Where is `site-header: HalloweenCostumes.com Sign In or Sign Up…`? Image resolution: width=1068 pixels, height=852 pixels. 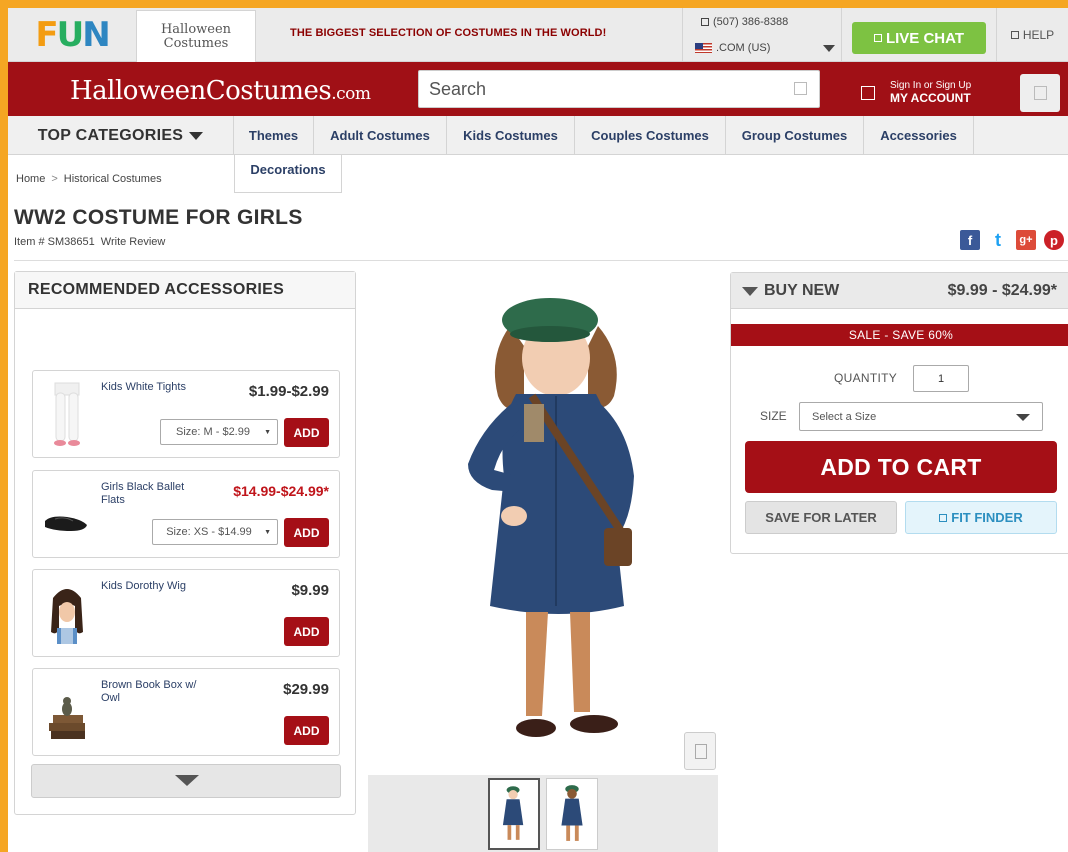
site-header: HalloweenCostumes.com Sign In or Sign Up… is located at coordinates (538, 89).